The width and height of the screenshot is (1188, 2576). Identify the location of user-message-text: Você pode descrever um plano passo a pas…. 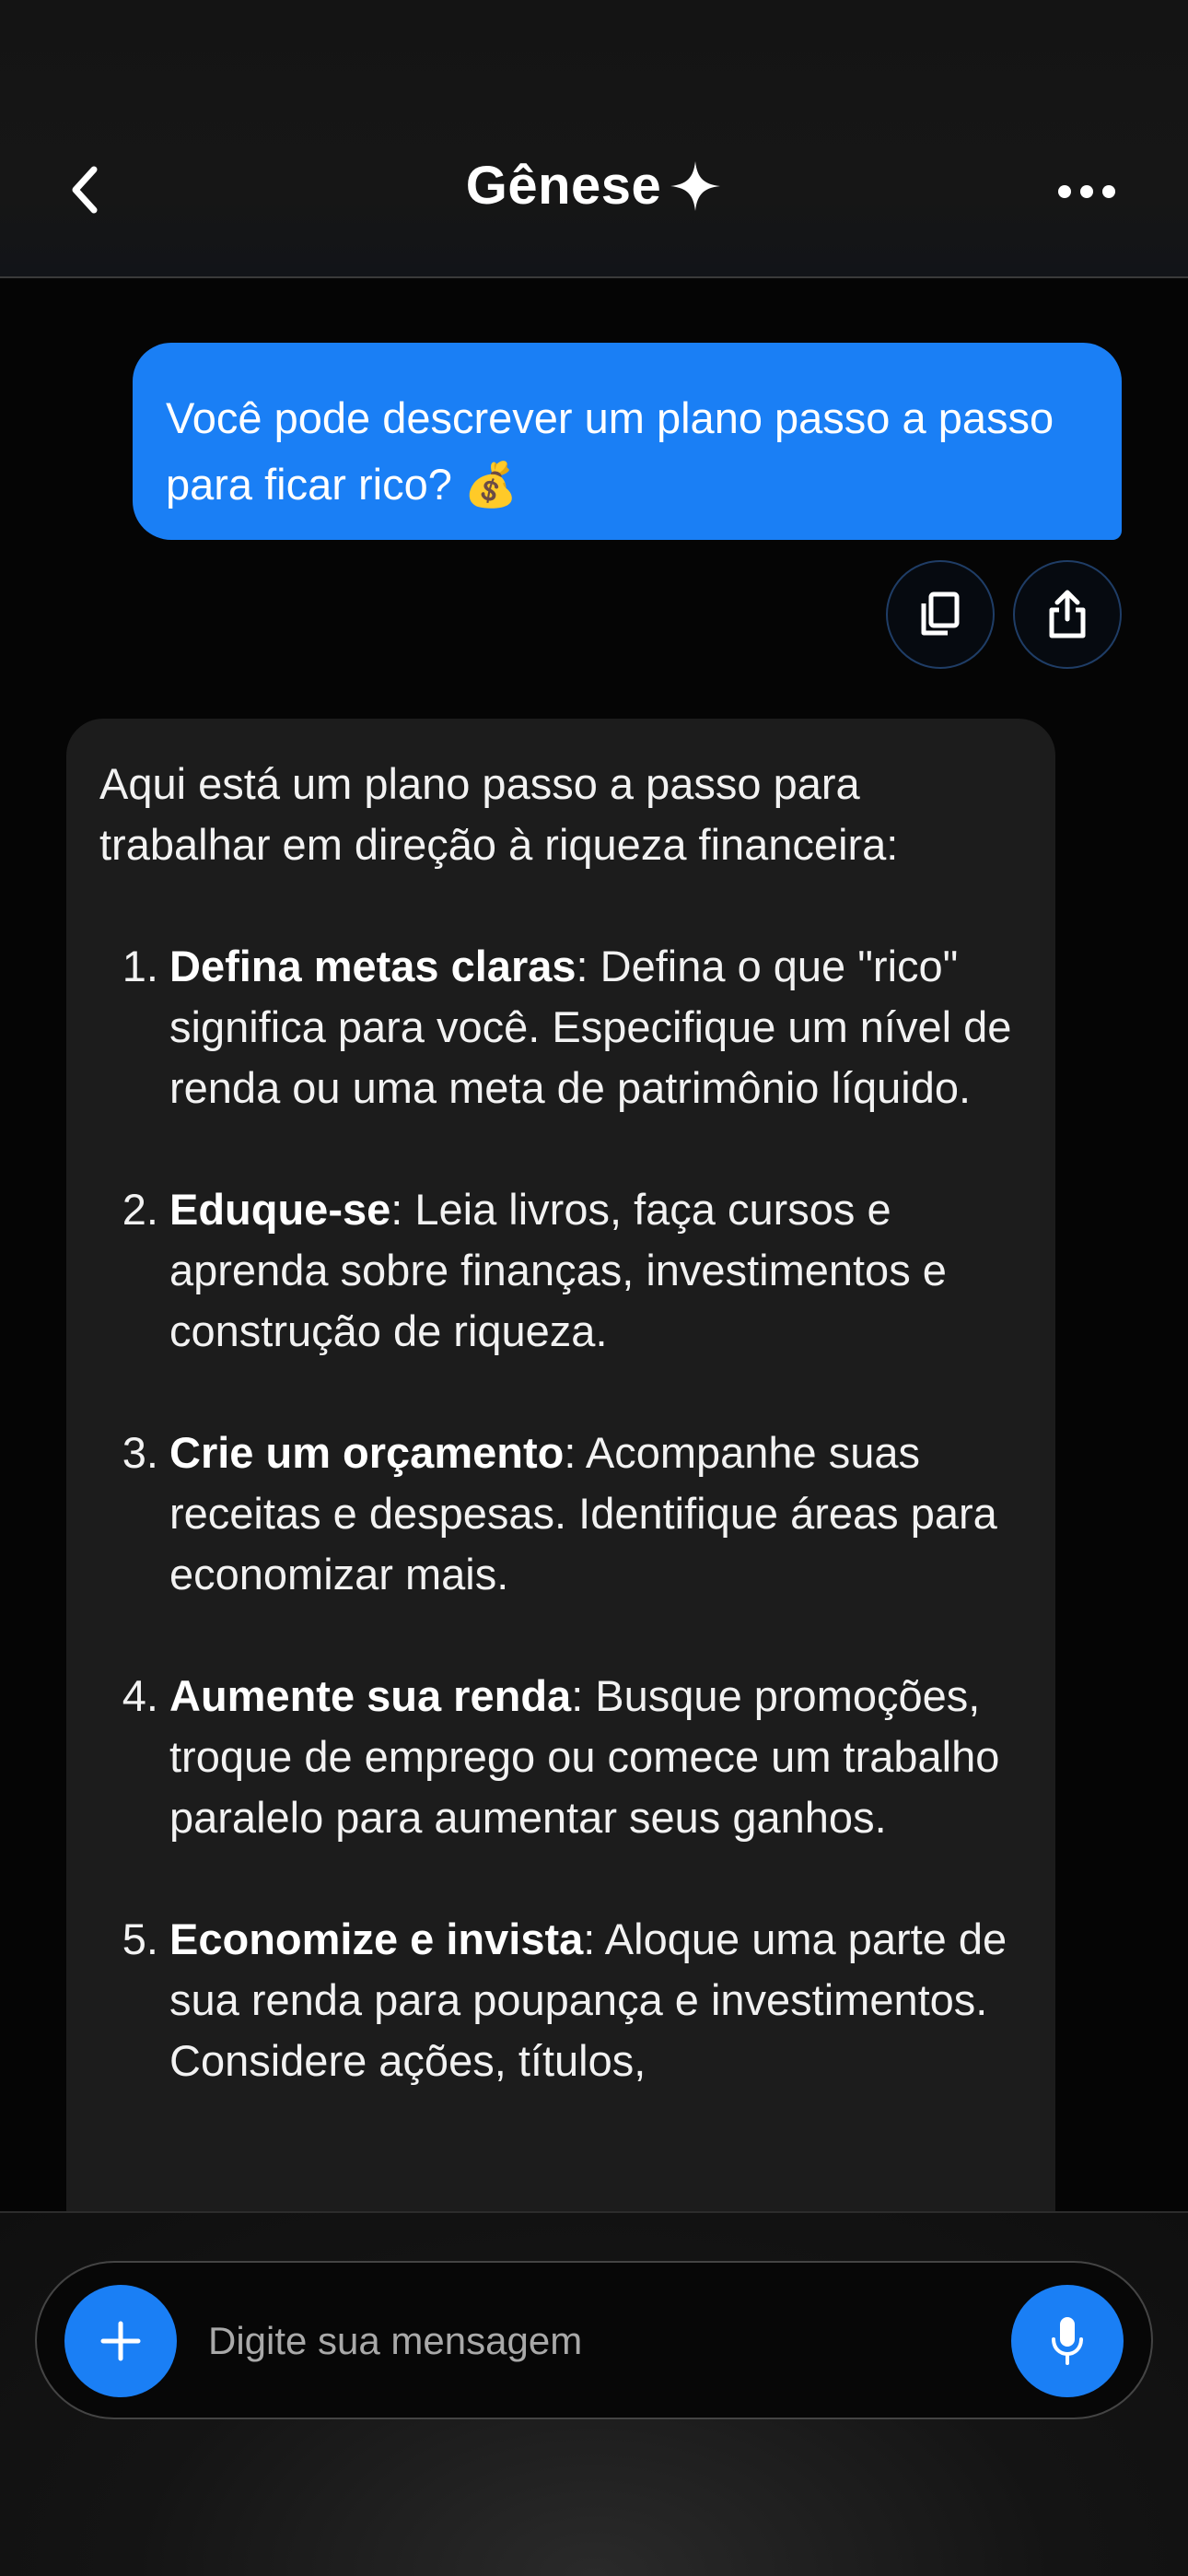
(610, 451).